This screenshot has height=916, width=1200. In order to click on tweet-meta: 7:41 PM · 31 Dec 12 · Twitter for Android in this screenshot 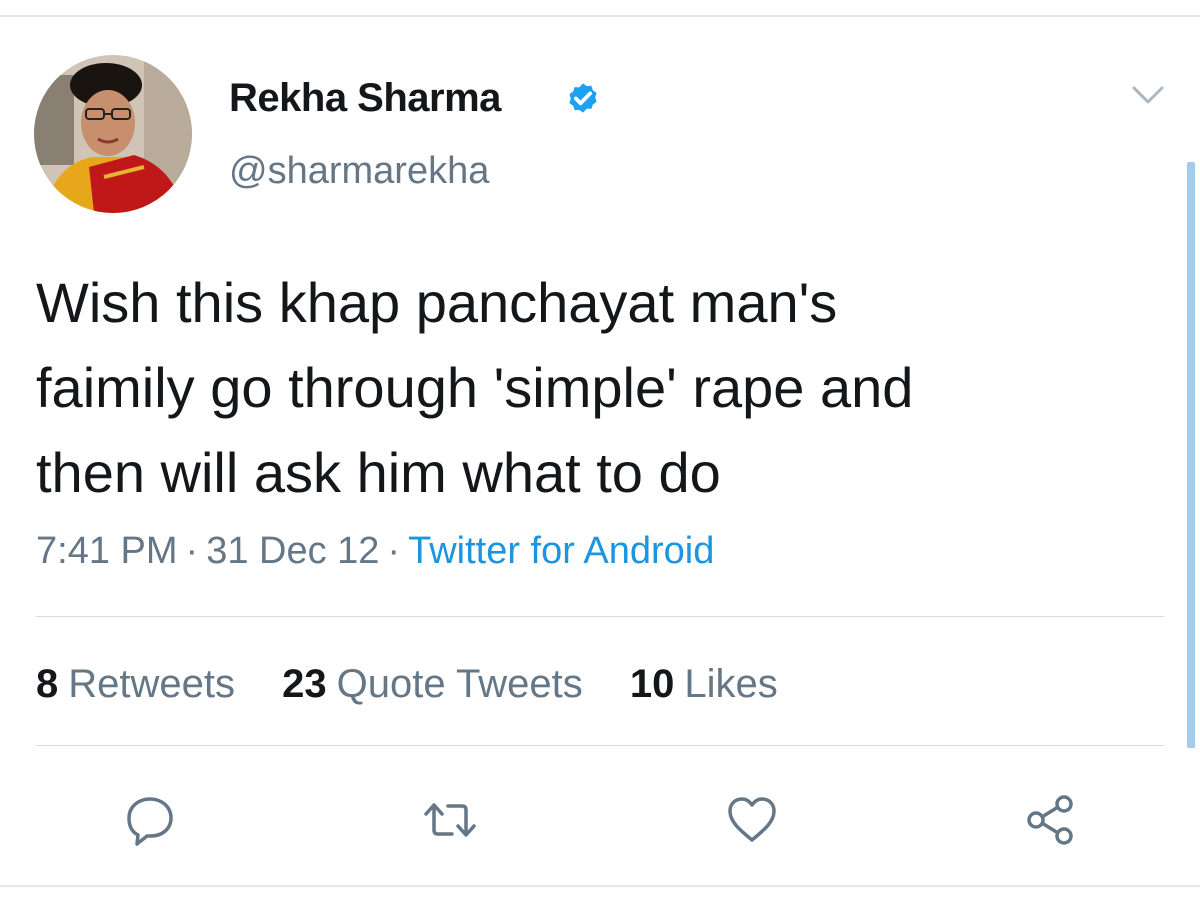, I will do `click(375, 551)`.